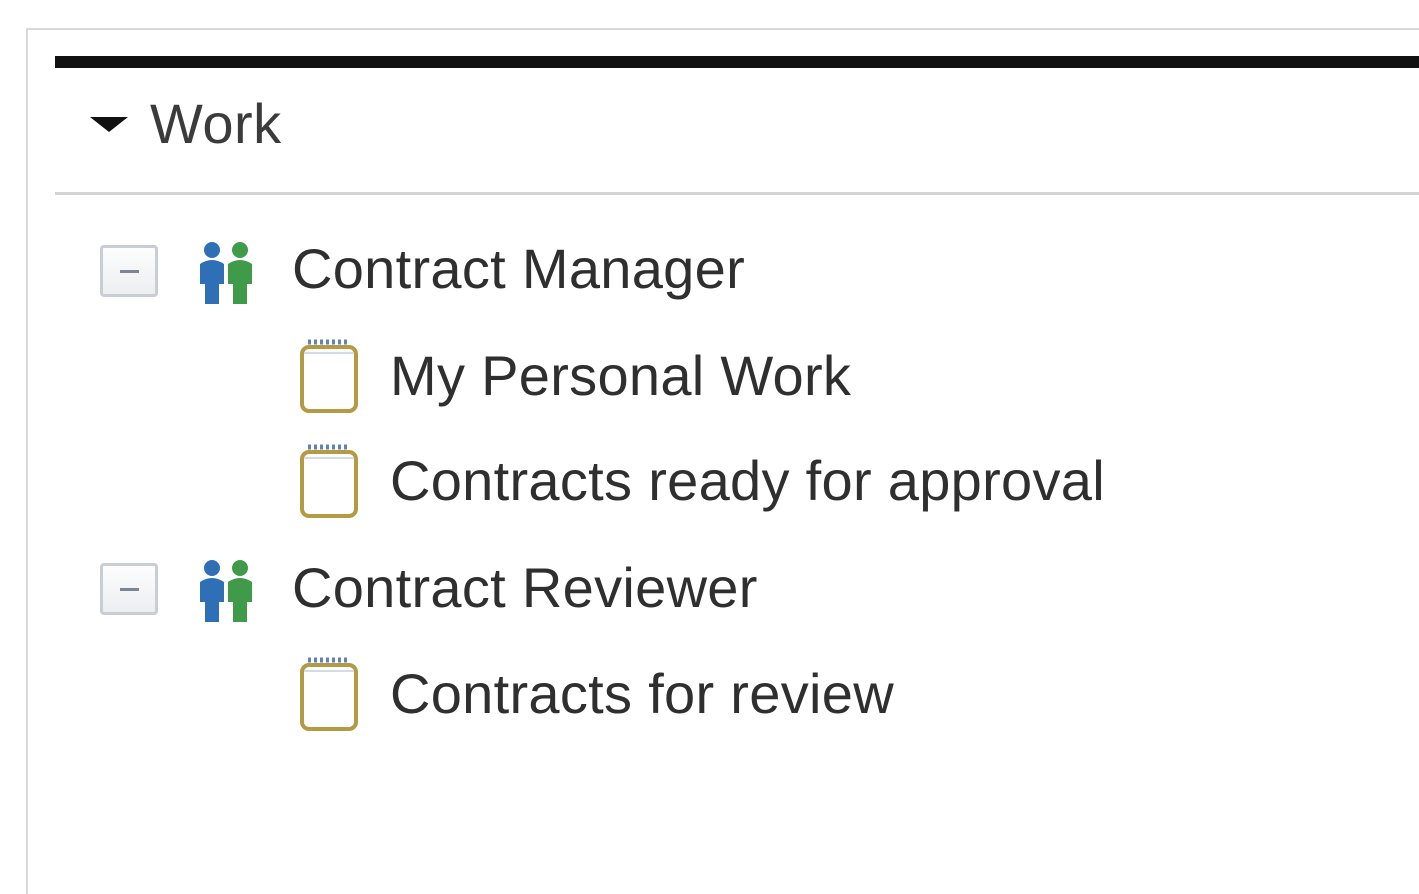 This screenshot has width=1419, height=894. Describe the element at coordinates (620, 376) in the screenshot. I see `item-label-my-personal-work: My Personal Work` at that location.